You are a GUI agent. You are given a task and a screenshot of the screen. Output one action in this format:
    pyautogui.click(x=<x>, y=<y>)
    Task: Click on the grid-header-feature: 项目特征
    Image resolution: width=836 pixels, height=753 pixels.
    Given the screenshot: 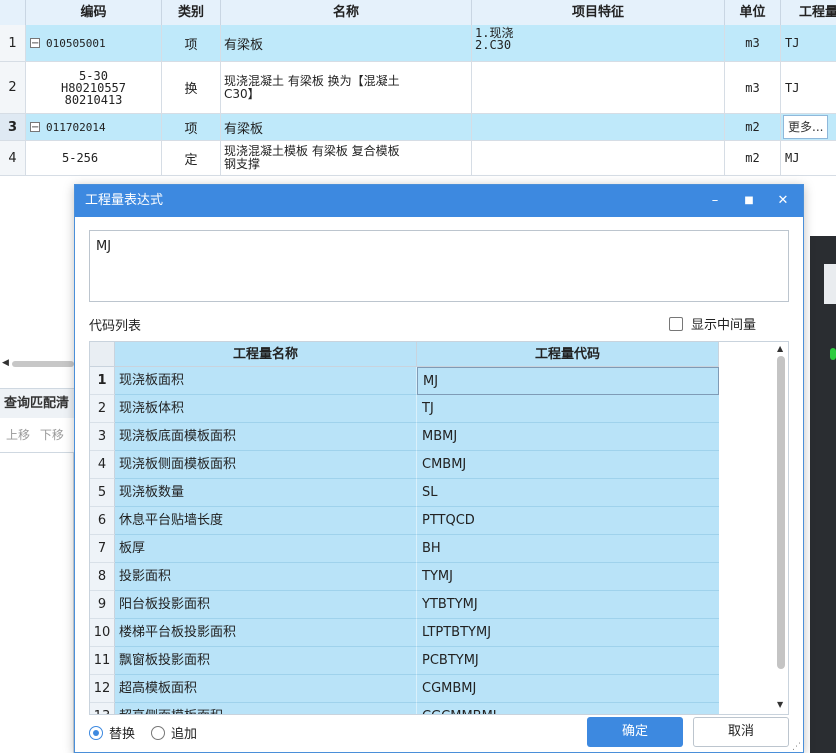 What is the action you would take?
    pyautogui.click(x=598, y=12)
    